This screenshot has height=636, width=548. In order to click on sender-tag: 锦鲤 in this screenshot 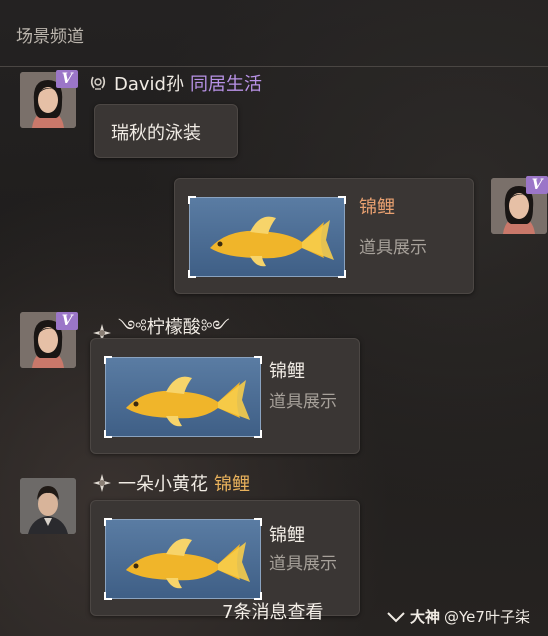, I will do `click(232, 484)`.